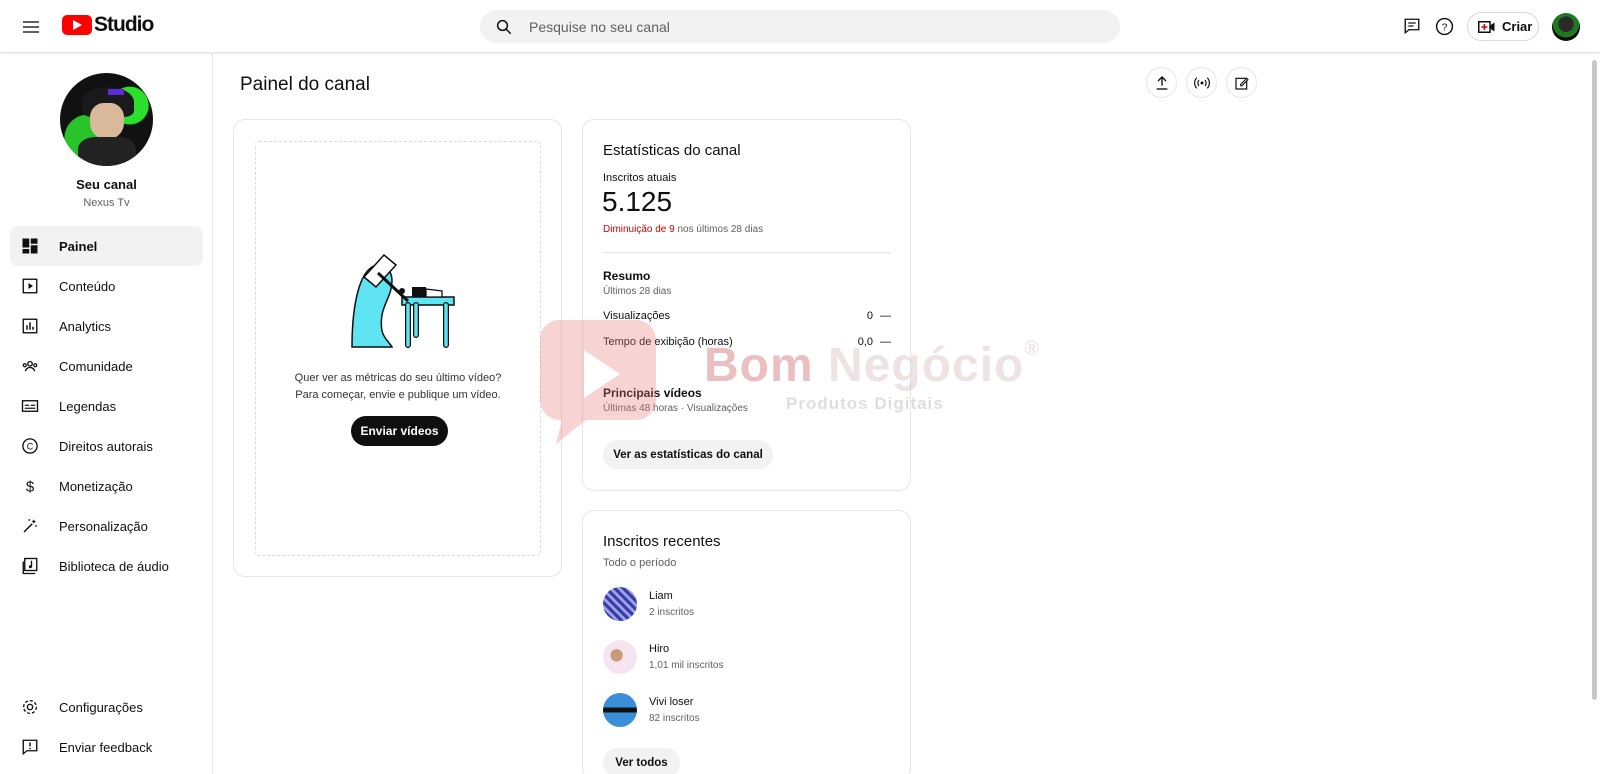 The height and width of the screenshot is (774, 1600). What do you see at coordinates (627, 276) in the screenshot?
I see `summary-title: Resumo` at bounding box center [627, 276].